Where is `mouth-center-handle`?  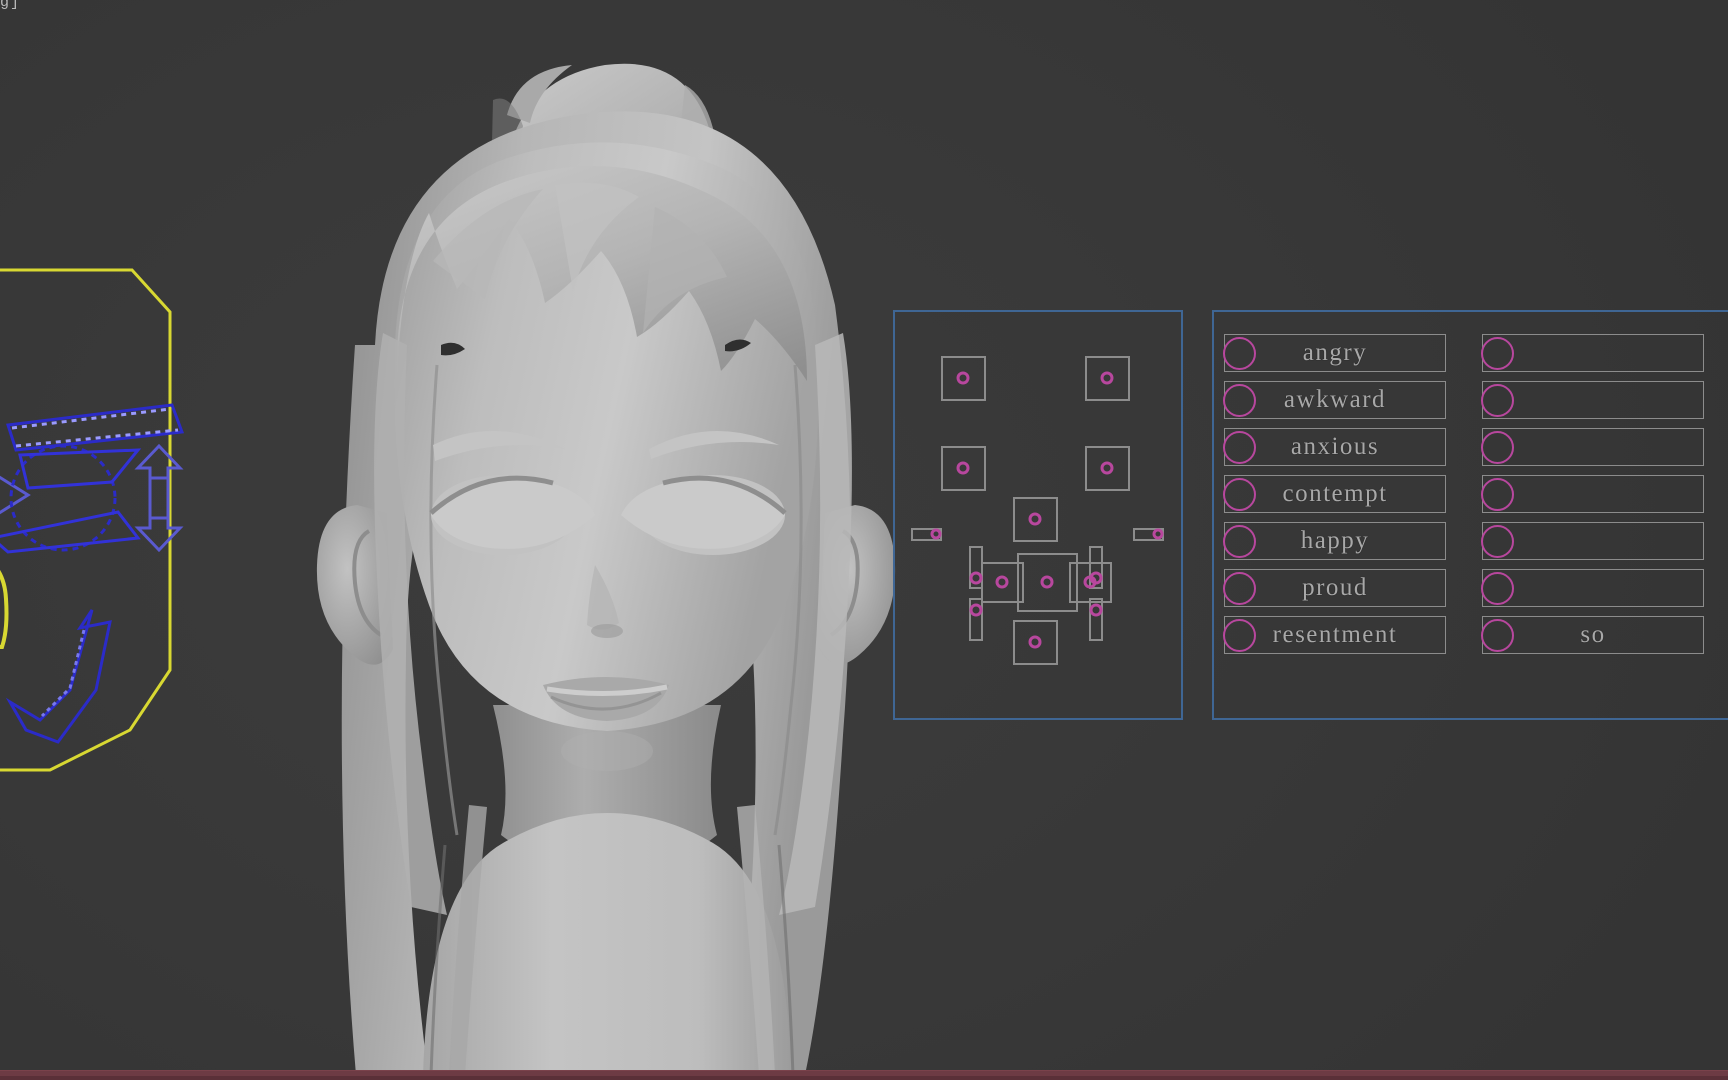
mouth-center-handle is located at coordinates (1047, 582).